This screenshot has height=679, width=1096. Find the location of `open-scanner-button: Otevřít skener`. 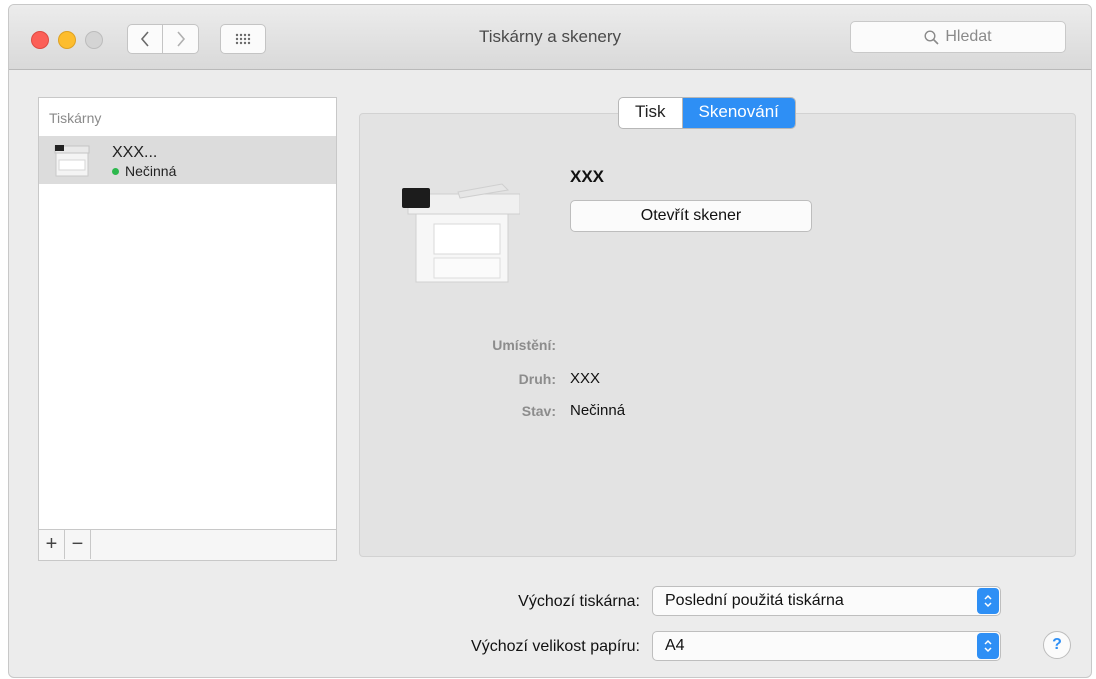

open-scanner-button: Otevřít skener is located at coordinates (691, 216).